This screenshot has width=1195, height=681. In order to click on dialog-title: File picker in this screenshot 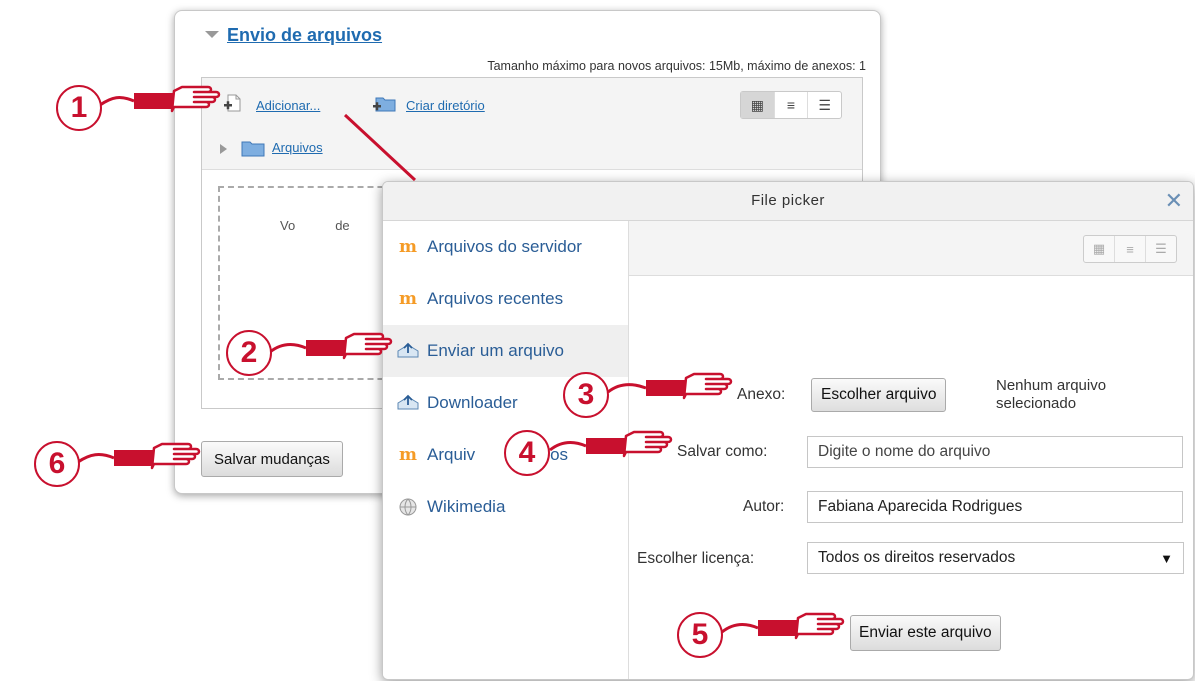, I will do `click(788, 200)`.